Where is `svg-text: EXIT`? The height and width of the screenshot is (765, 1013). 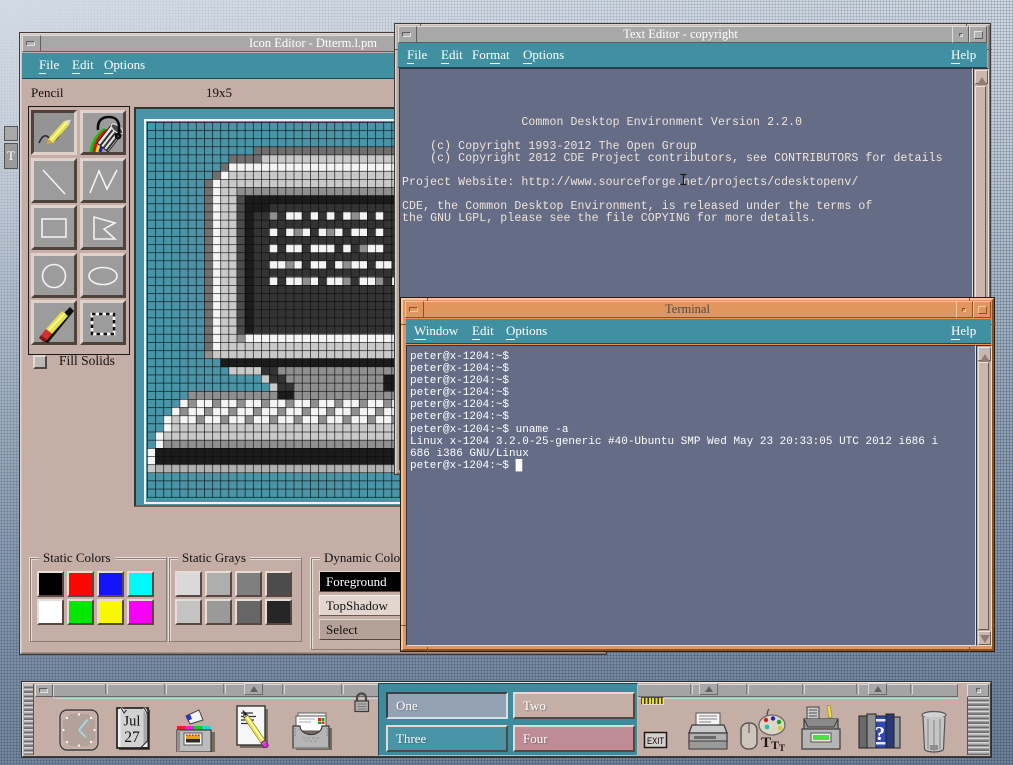
svg-text: EXIT is located at coordinates (655, 741).